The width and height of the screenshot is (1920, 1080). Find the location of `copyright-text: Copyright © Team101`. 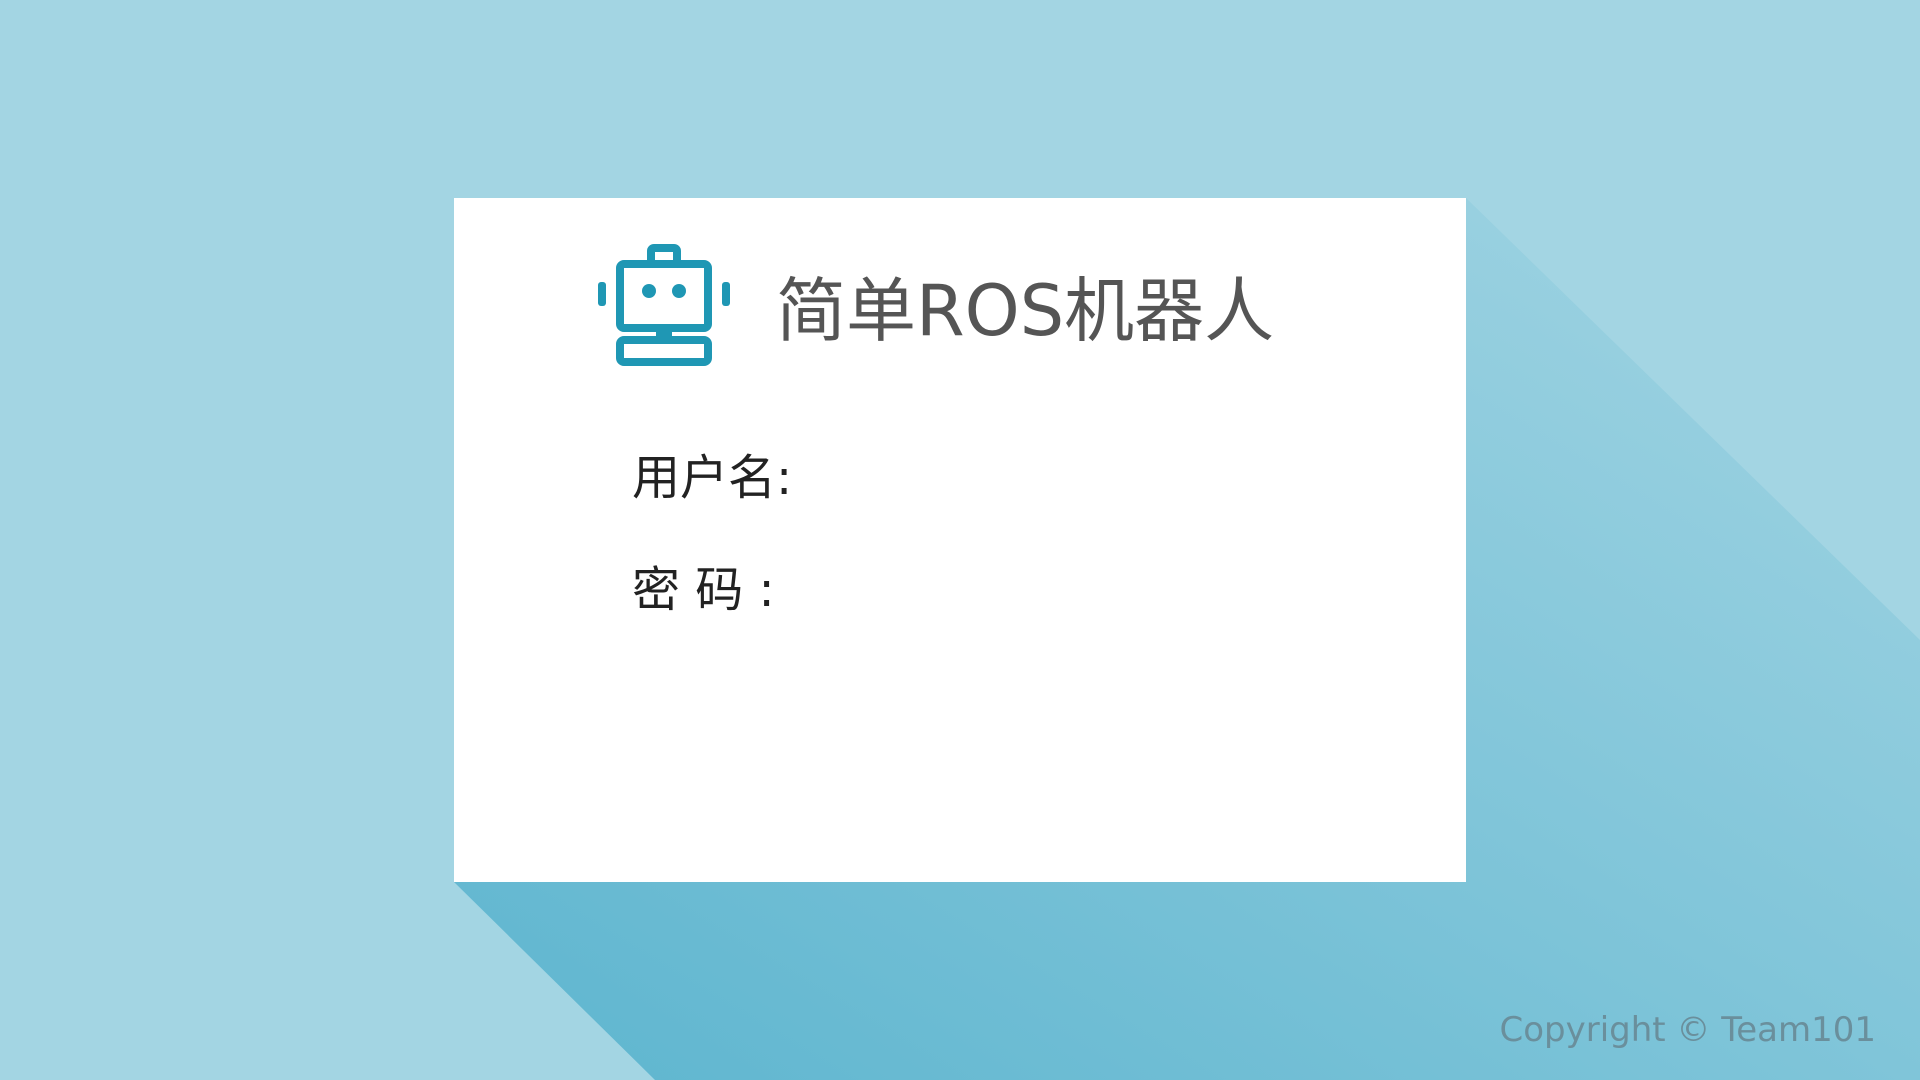

copyright-text: Copyright © Team101 is located at coordinates (1687, 1030).